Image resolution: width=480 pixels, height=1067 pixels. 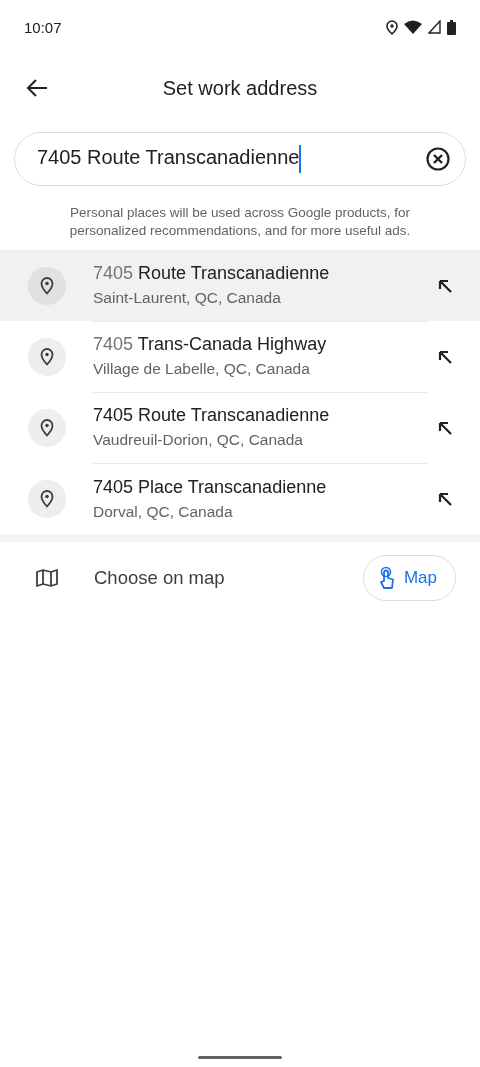 What do you see at coordinates (434, 27) in the screenshot?
I see `signal-icon` at bounding box center [434, 27].